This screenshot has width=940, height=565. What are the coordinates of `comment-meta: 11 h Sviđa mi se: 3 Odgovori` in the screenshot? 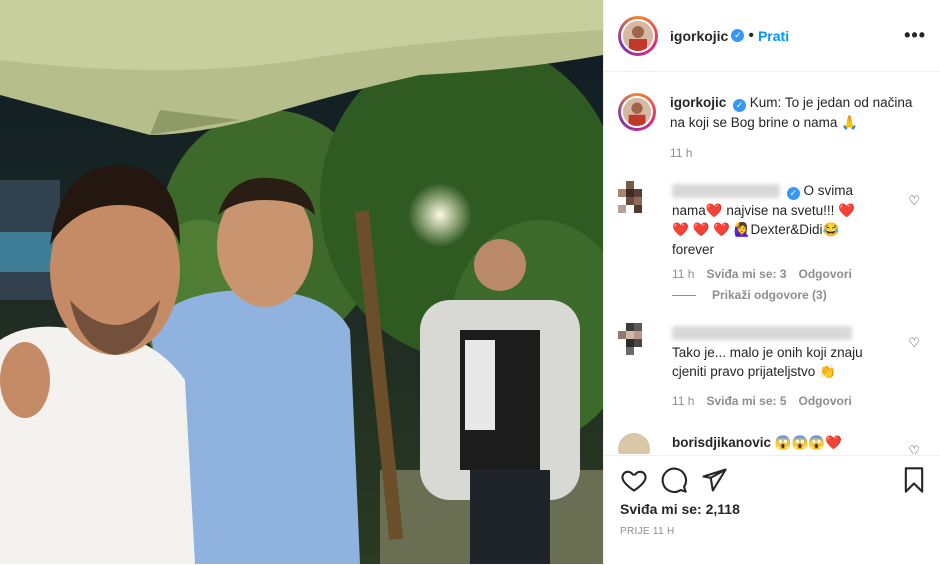 It's located at (772, 274).